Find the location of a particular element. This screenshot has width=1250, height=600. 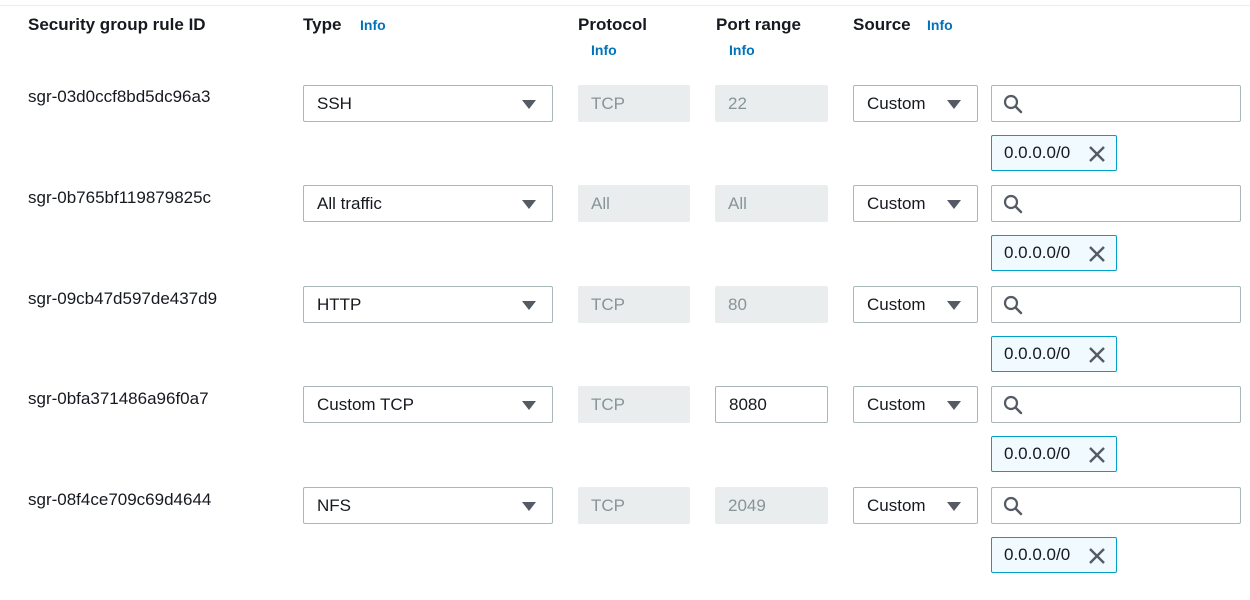

protocol-value: All is located at coordinates (600, 203).